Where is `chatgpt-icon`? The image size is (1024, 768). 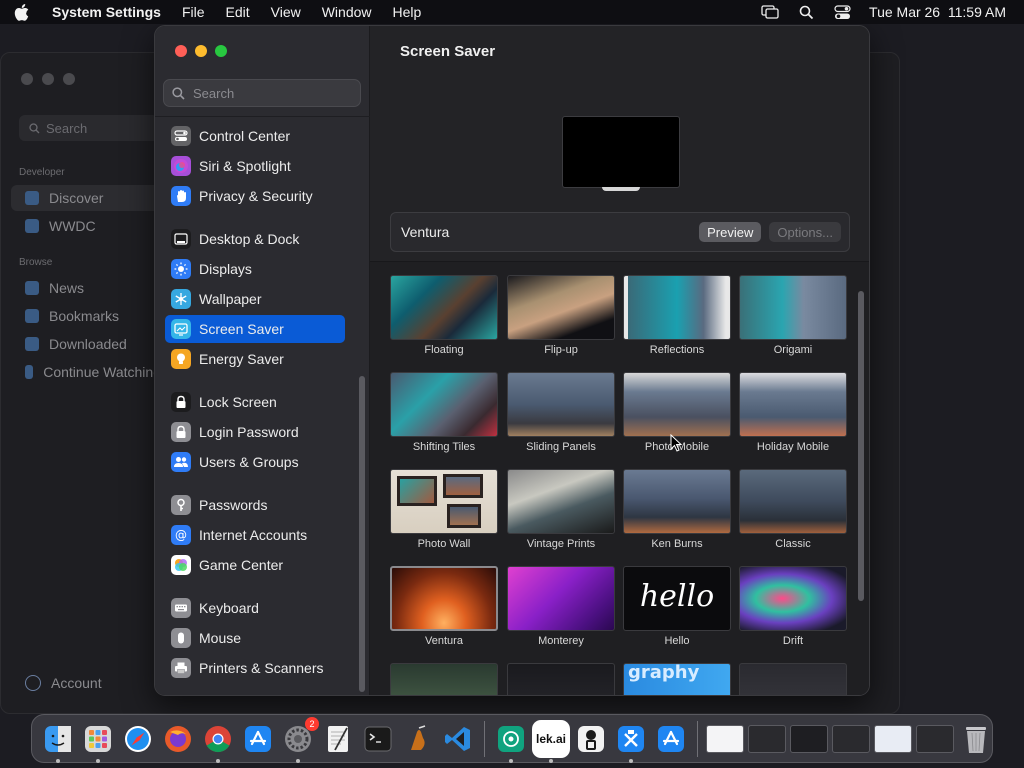
chatgpt-icon is located at coordinates (511, 741).